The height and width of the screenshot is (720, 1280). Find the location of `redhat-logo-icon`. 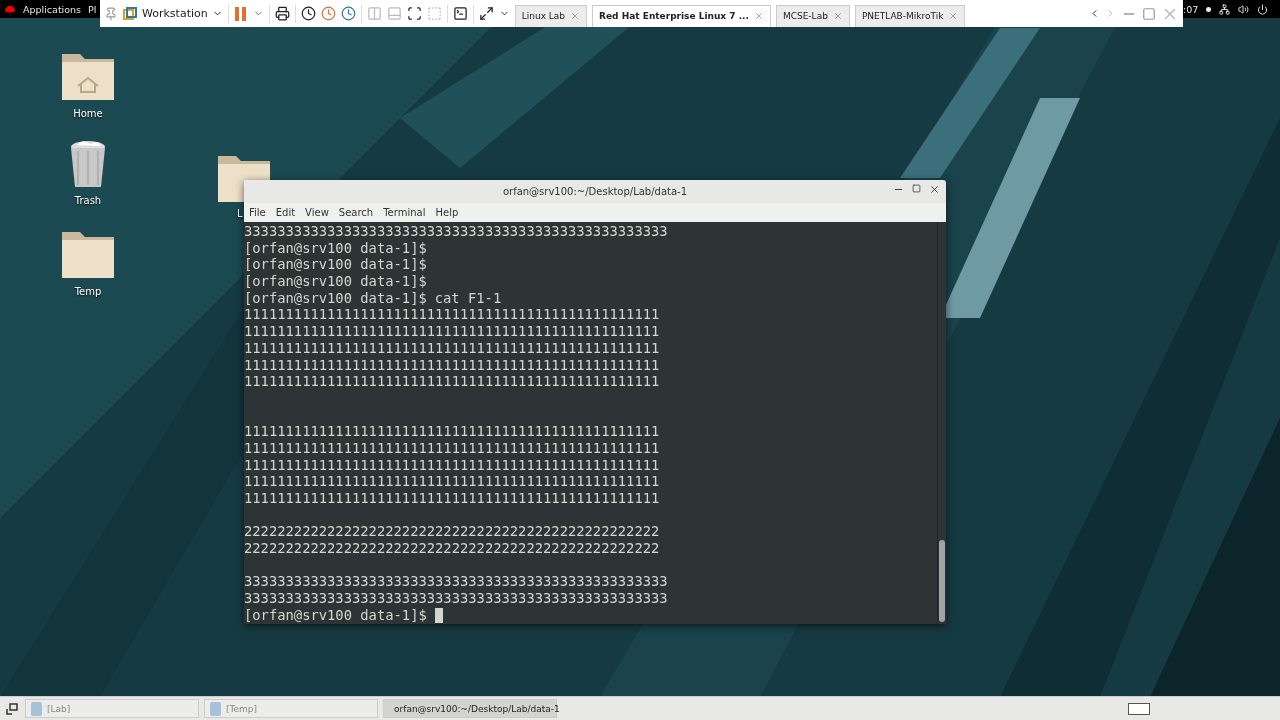

redhat-logo-icon is located at coordinates (10, 9).